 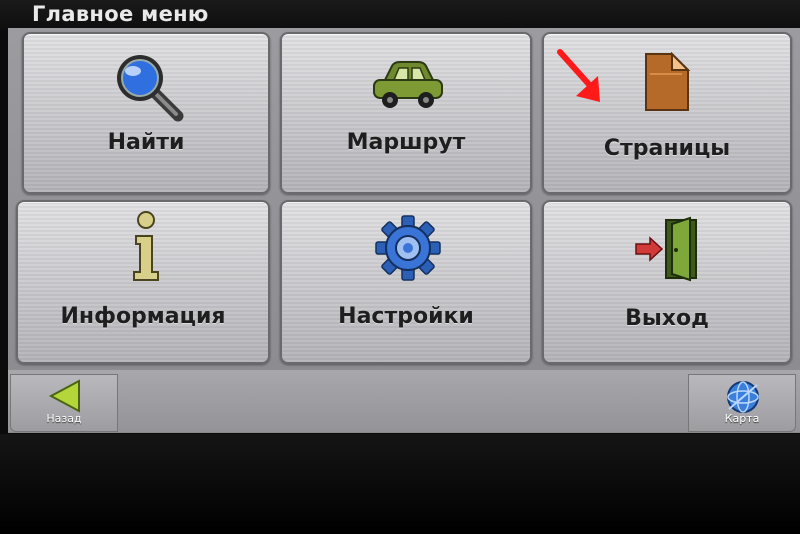 What do you see at coordinates (742, 418) in the screenshot?
I see `map-label: Карта` at bounding box center [742, 418].